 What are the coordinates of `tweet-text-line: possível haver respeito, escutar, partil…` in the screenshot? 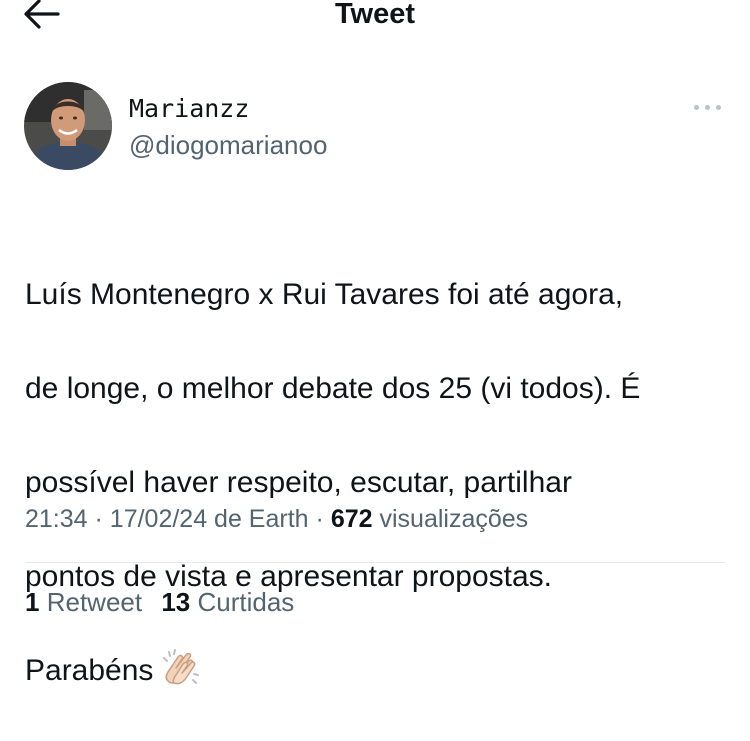 It's located at (298, 482).